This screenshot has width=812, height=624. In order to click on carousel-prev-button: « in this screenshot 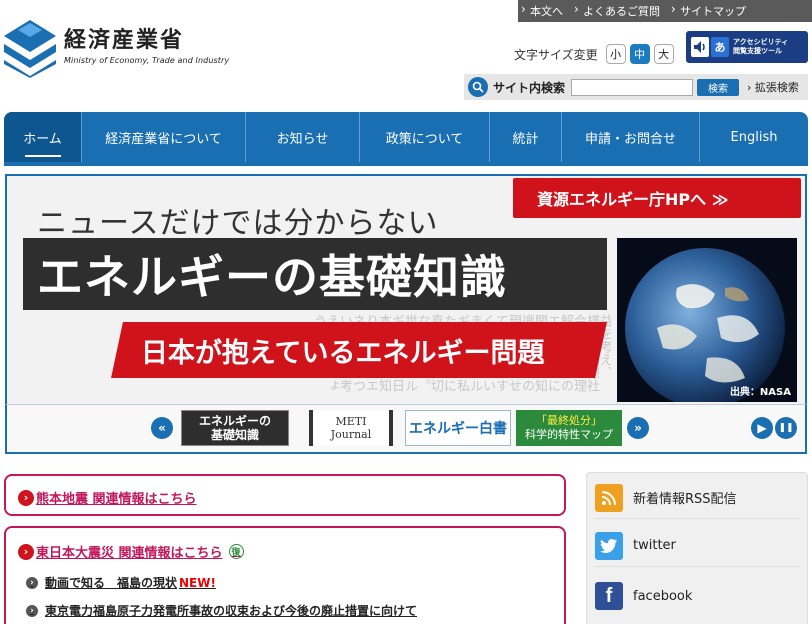, I will do `click(162, 428)`.